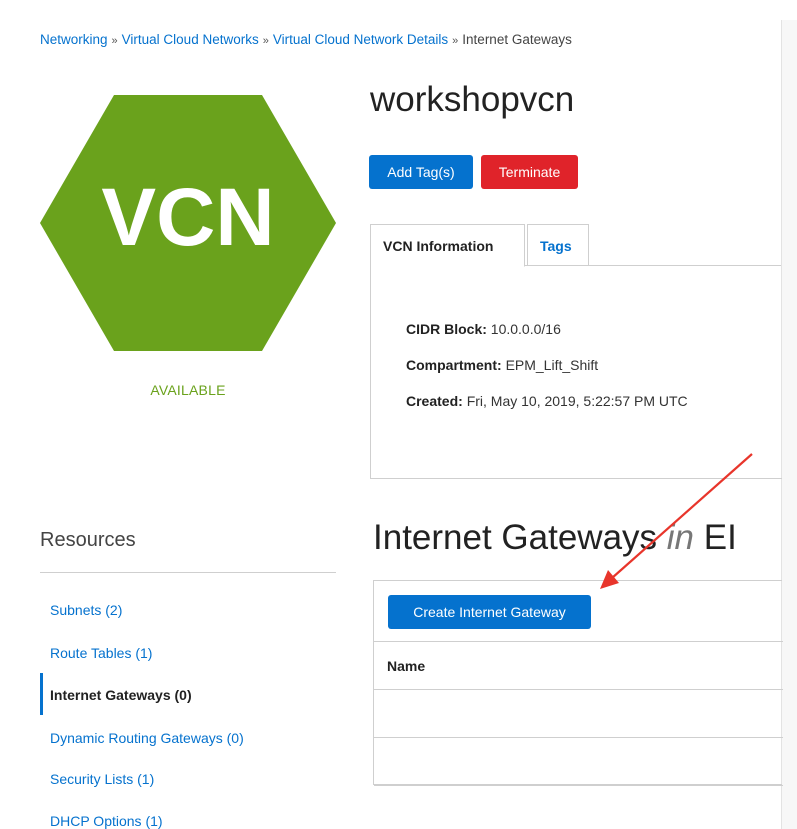 Image resolution: width=797 pixels, height=829 pixels. Describe the element at coordinates (74, 39) in the screenshot. I see `breadcrumb-networking: Networking` at that location.